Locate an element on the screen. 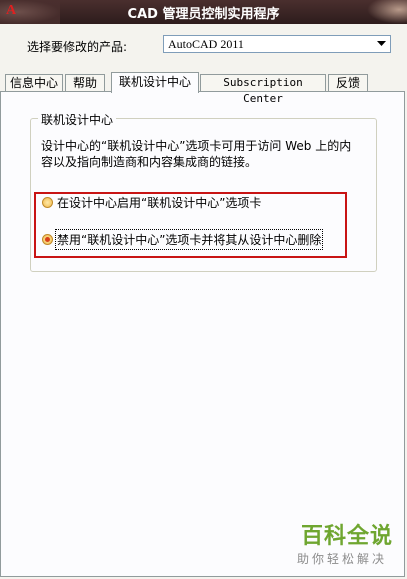 The width and height of the screenshot is (407, 579). radio-selected-dot is located at coordinates (47, 239).